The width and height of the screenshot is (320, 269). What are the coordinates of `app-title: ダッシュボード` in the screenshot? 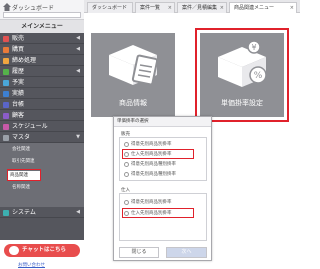 It's located at (33, 7).